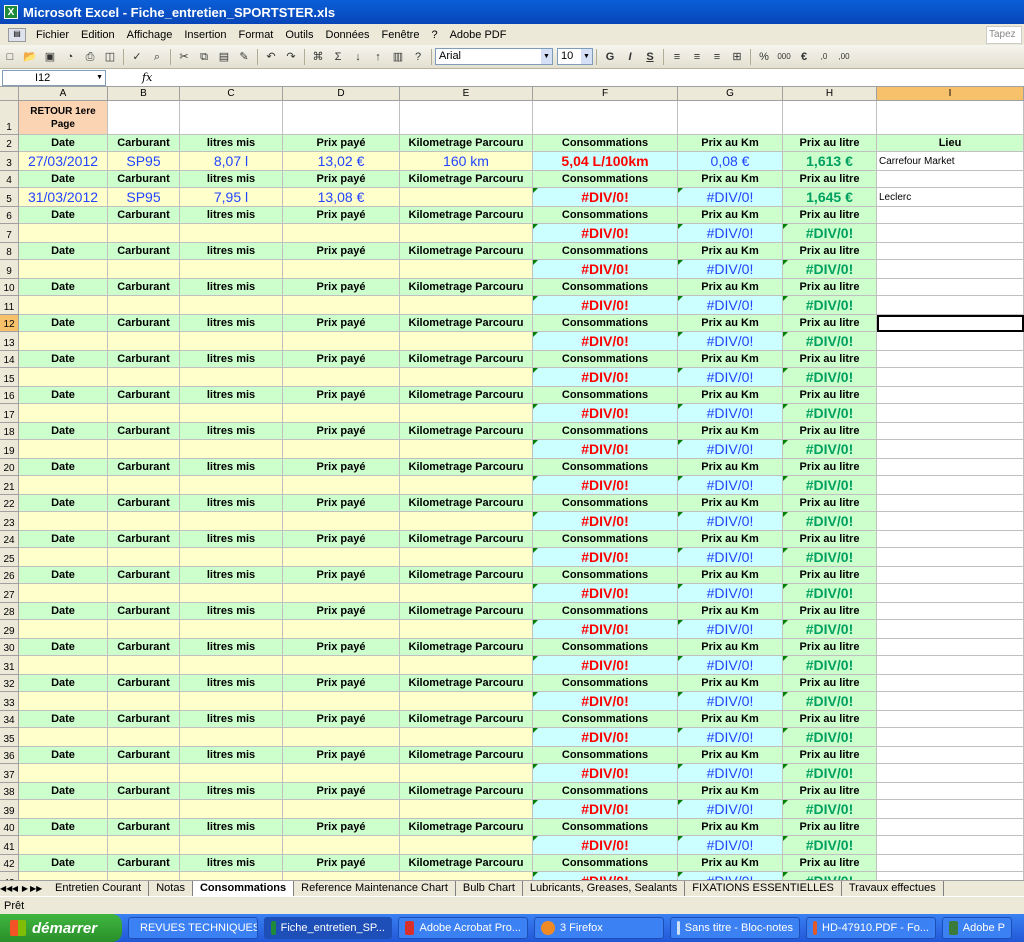 This screenshot has height=942, width=1024. What do you see at coordinates (9, 845) in the screenshot?
I see `row-header: 41` at bounding box center [9, 845].